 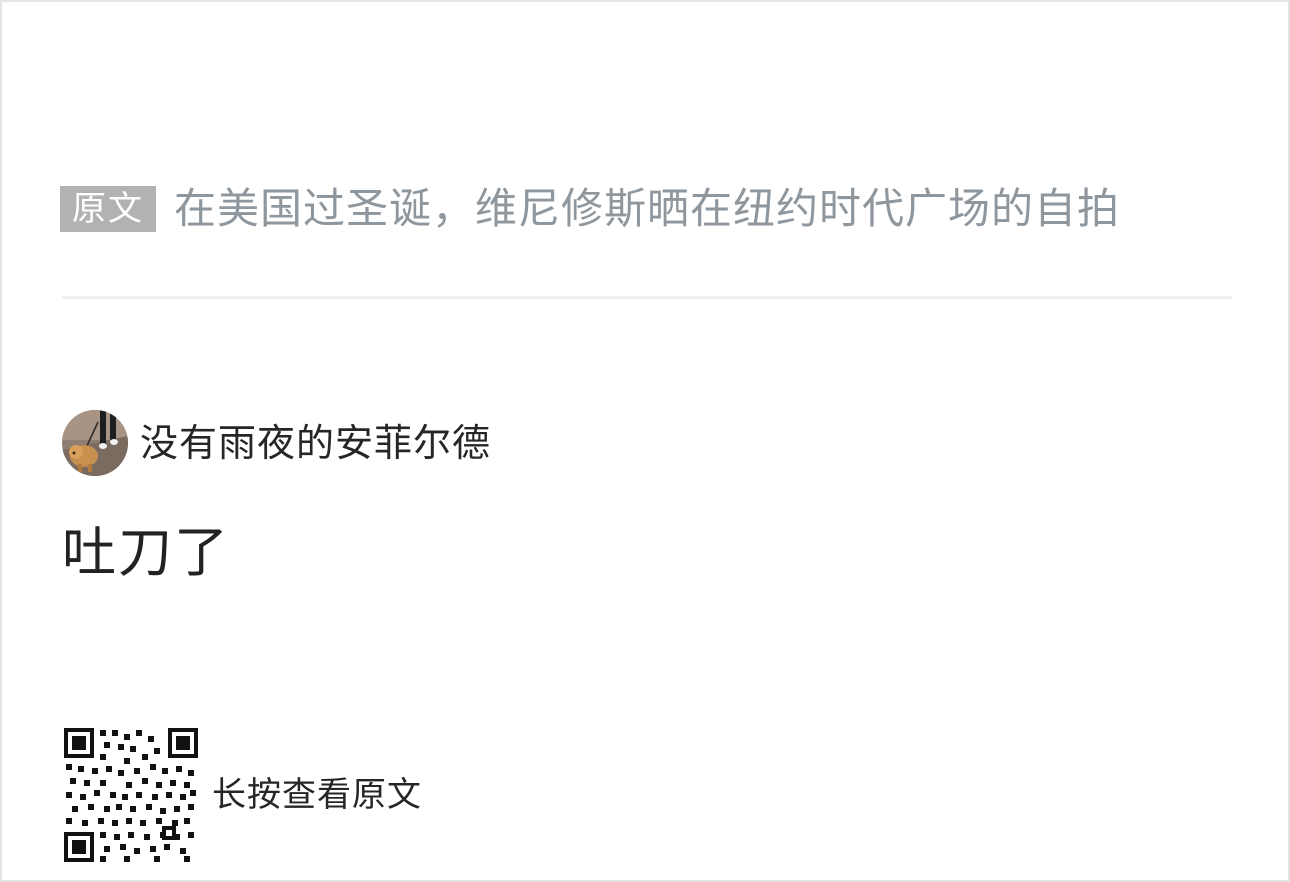 What do you see at coordinates (146, 552) in the screenshot?
I see `comment-text: 吐刀了` at bounding box center [146, 552].